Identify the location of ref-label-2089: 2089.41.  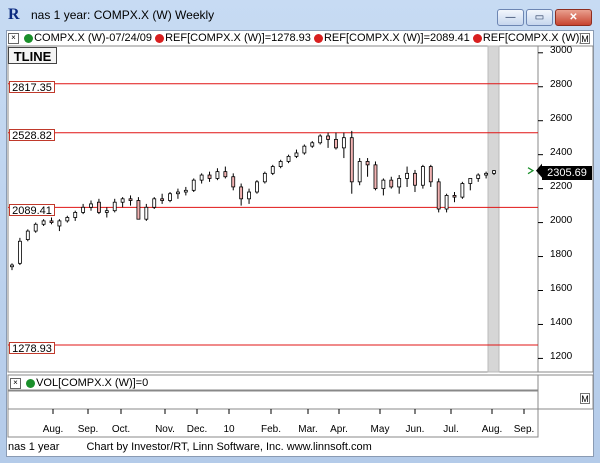
(32, 210).